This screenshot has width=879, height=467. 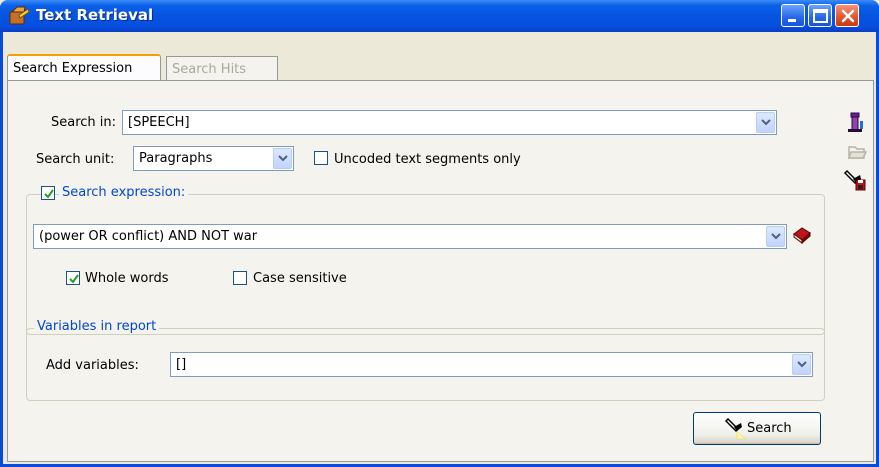 What do you see at coordinates (449, 122) in the screenshot?
I see `search-in-combo: [SPEECH]` at bounding box center [449, 122].